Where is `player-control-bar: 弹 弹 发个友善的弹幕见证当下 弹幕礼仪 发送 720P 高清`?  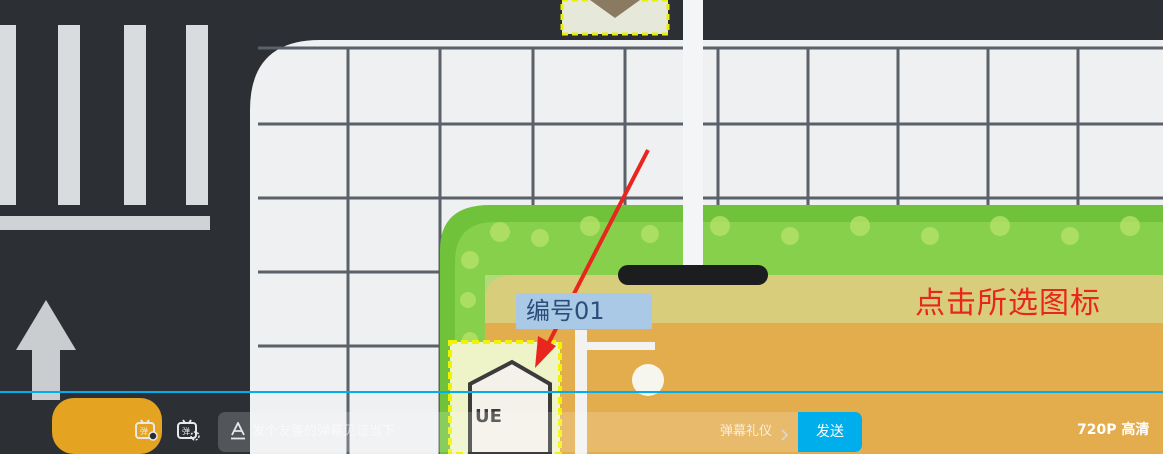
player-control-bar: 弹 弹 发个友善的弹幕见证当下 弹幕礼仪 发送 720P 高清 is located at coordinates (581, 423).